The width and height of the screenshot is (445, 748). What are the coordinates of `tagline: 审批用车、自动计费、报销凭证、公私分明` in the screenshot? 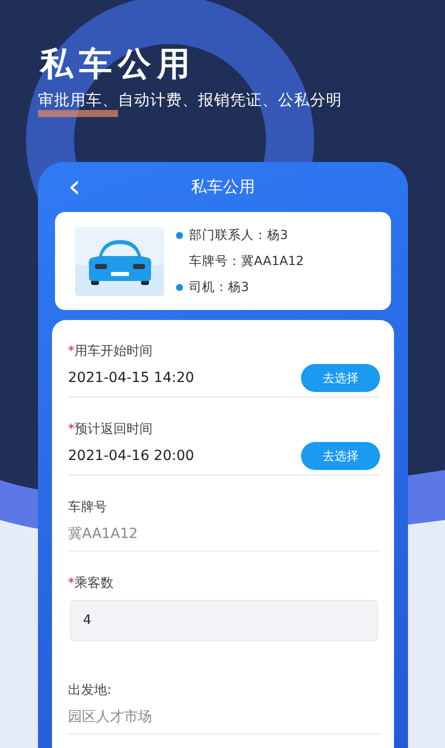 It's located at (190, 100).